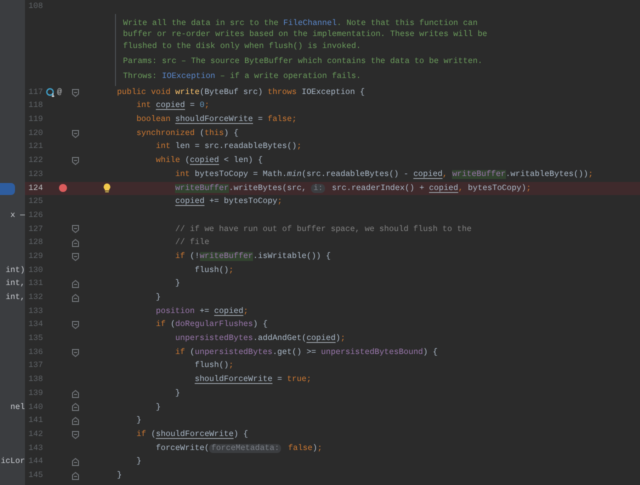 This screenshot has width=640, height=485. Describe the element at coordinates (35, 92) in the screenshot. I see `line-number: 117` at that location.